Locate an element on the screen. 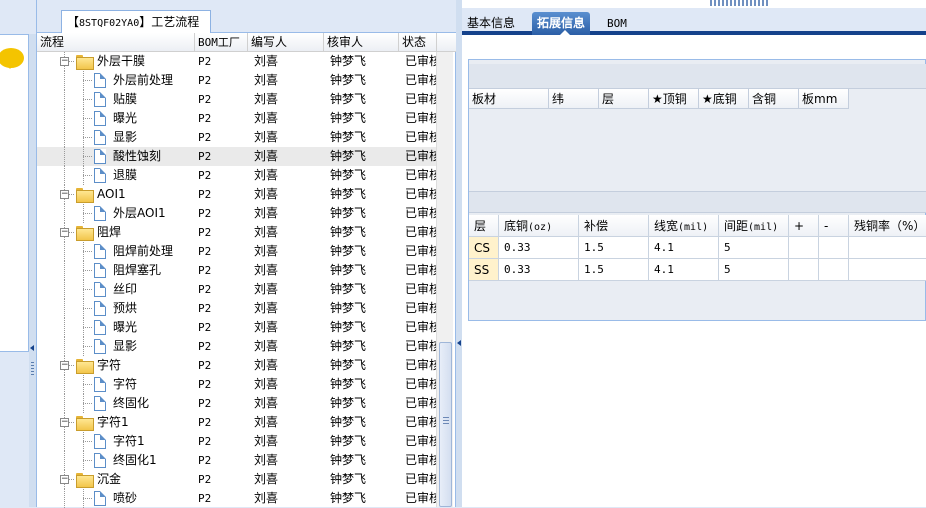 The width and height of the screenshot is (926, 508). scrollbar-thumb is located at coordinates (445, 424).